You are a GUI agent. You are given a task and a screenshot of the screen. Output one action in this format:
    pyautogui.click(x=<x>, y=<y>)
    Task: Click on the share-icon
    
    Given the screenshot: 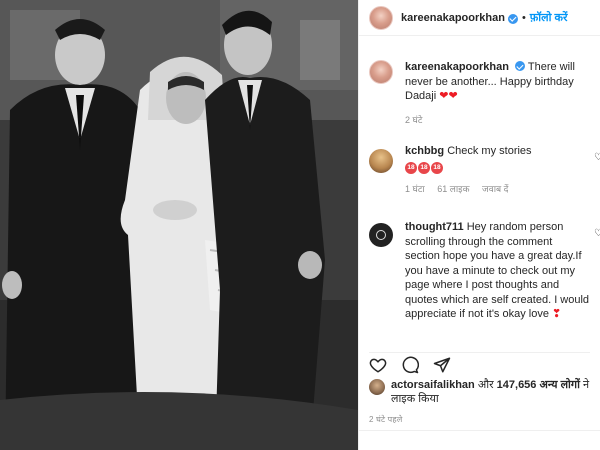 What is the action you would take?
    pyautogui.click(x=442, y=365)
    